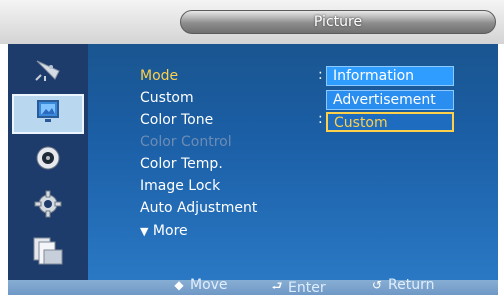 The image size is (504, 298). I want to click on menu-item-more: ▼ More, so click(164, 231).